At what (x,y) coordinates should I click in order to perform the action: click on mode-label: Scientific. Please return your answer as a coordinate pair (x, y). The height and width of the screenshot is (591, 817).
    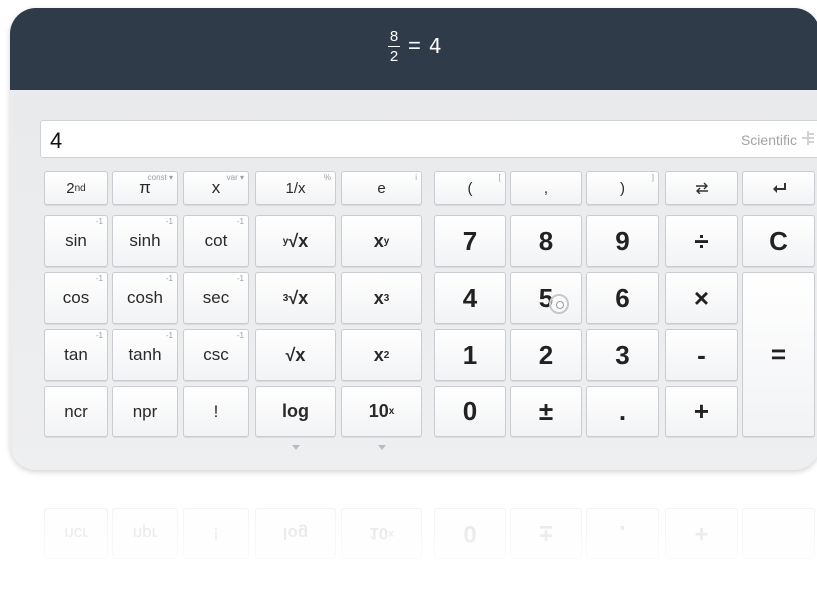
    Looking at the image, I should click on (769, 140).